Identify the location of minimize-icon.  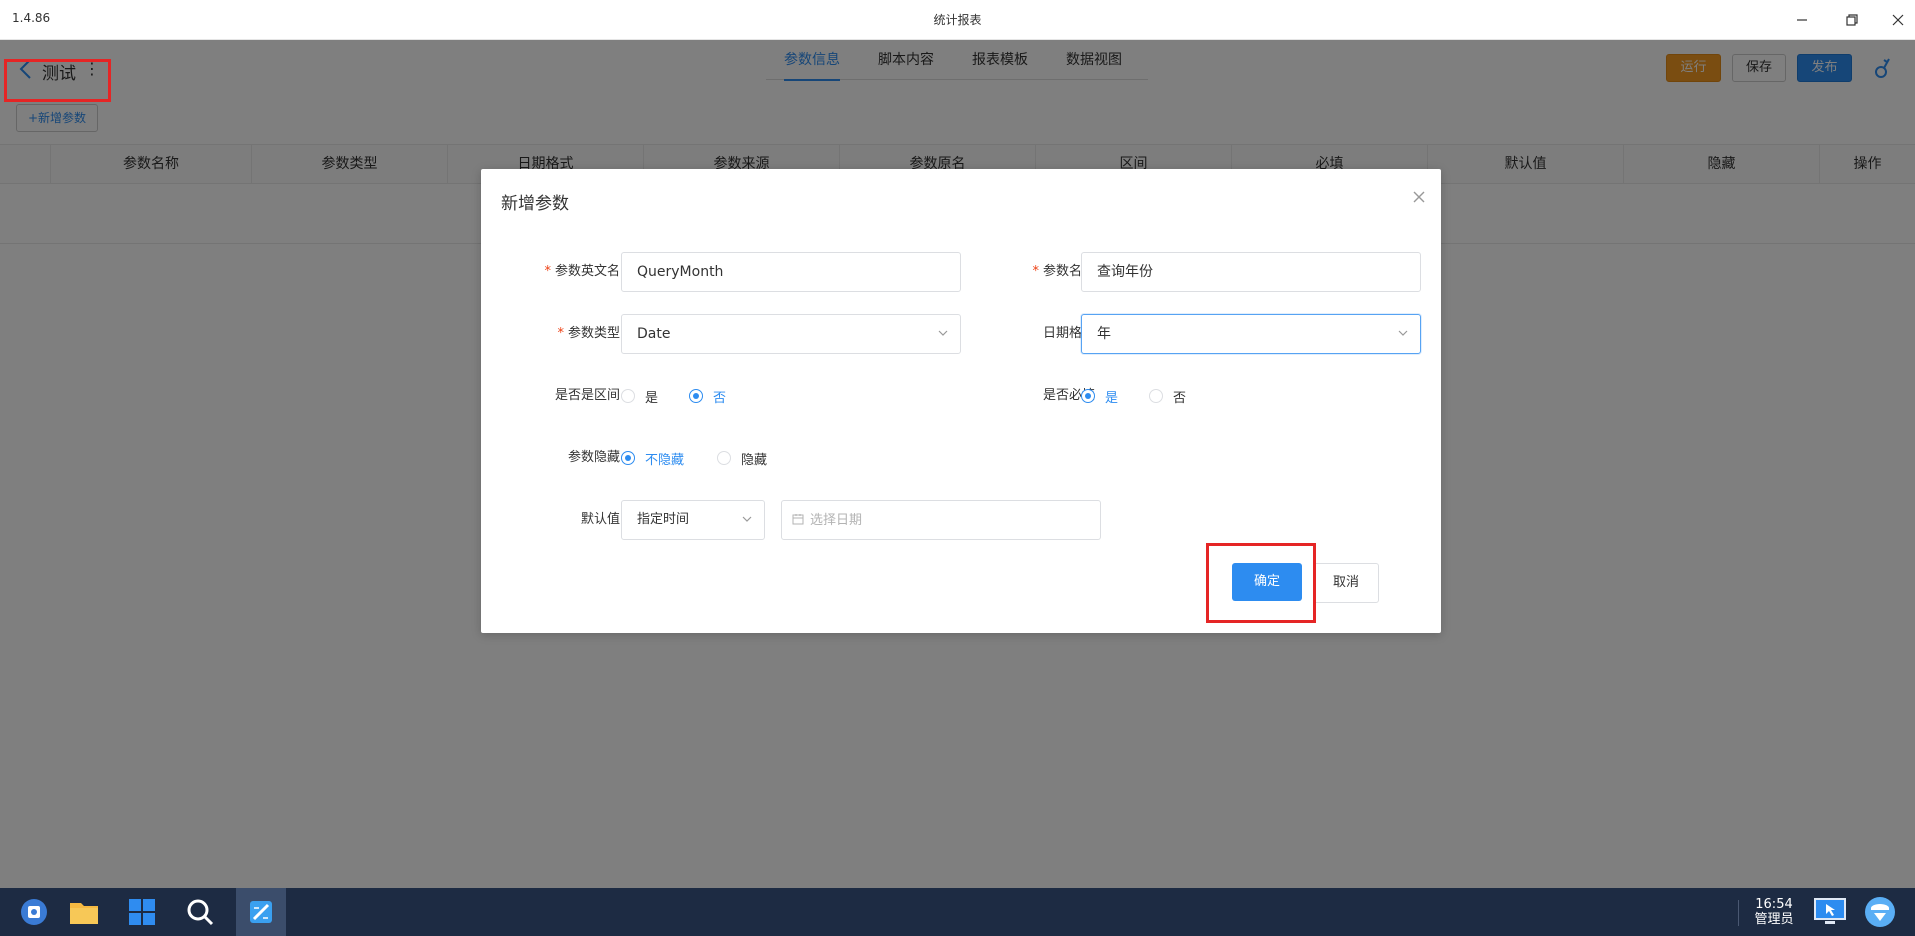
(1802, 20).